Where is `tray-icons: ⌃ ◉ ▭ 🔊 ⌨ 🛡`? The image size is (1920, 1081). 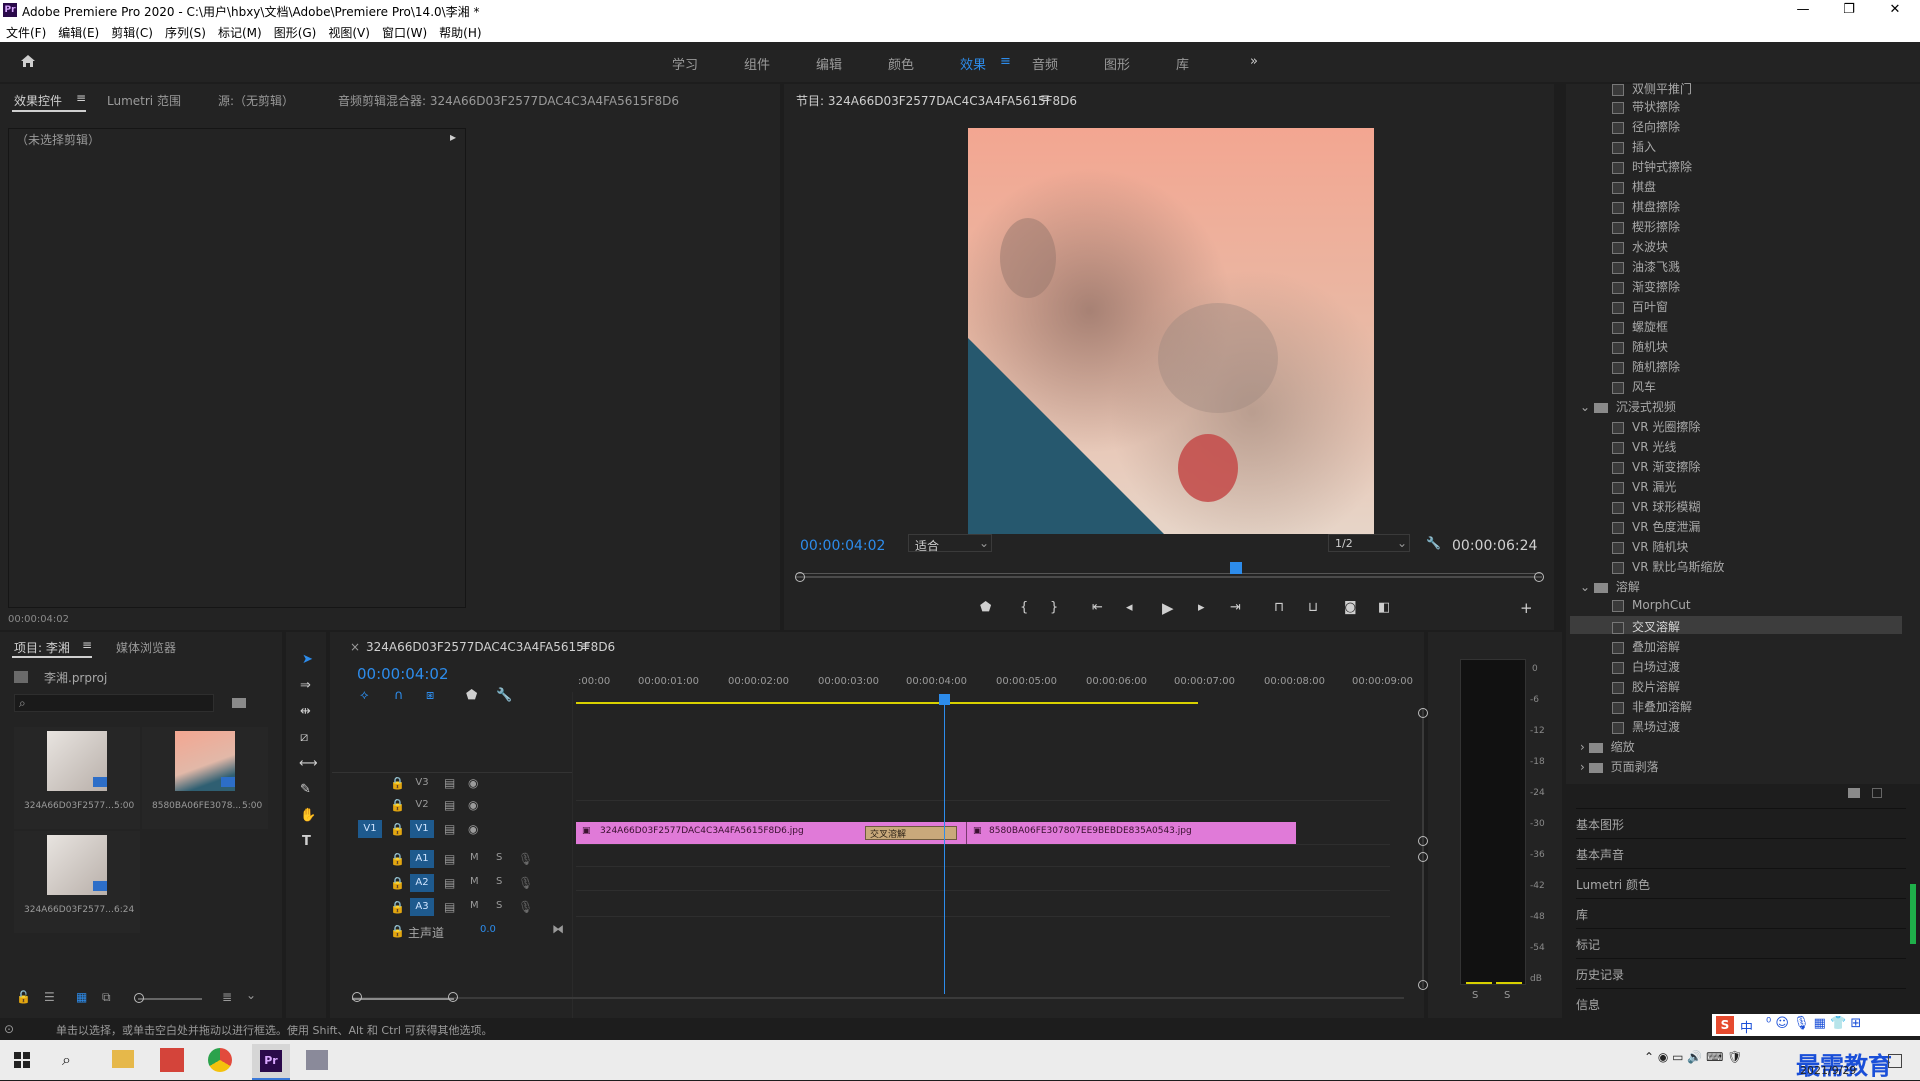
tray-icons: ⌃ ◉ ▭ 🔊 ⌨ 🛡 is located at coordinates (1693, 1057).